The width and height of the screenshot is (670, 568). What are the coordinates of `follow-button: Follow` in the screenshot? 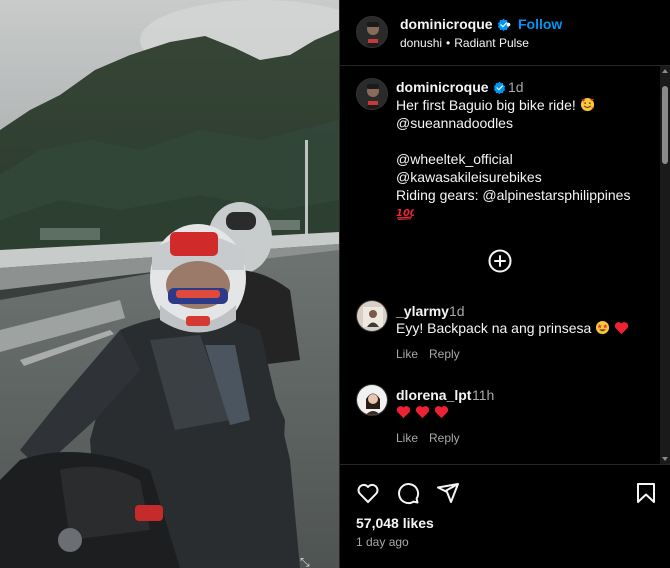 It's located at (540, 24).